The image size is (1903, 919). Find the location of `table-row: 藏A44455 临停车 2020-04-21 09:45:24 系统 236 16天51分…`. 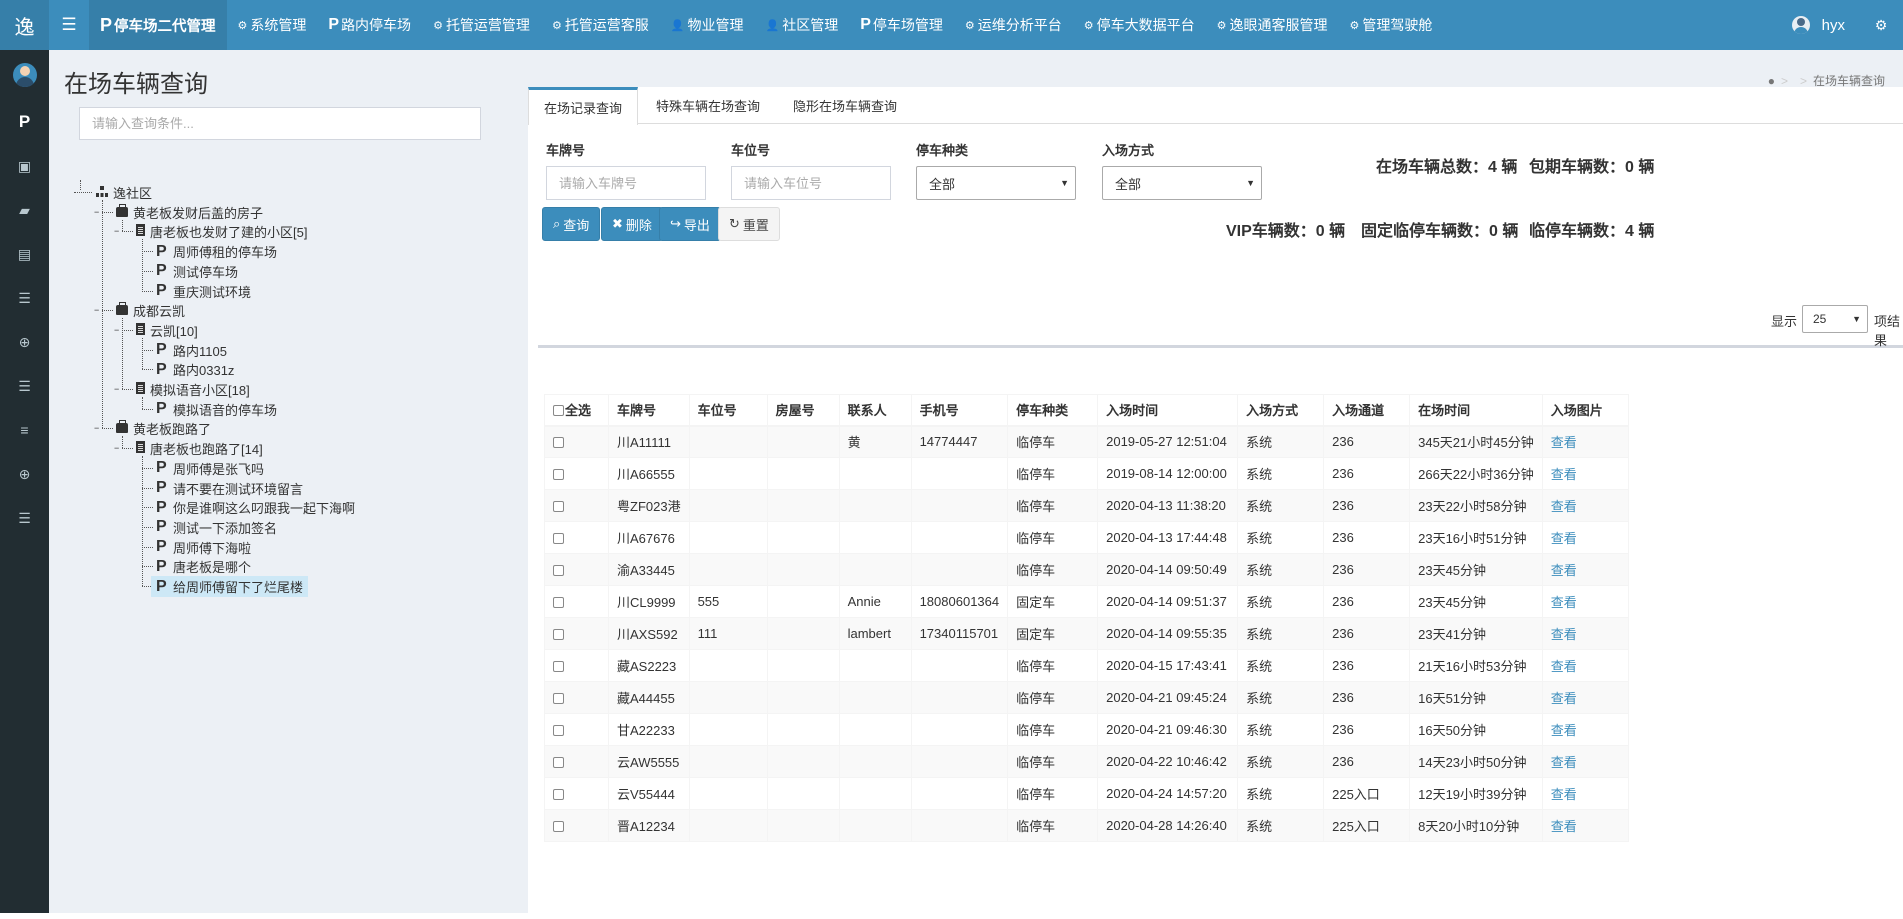

table-row: 藏A44455 临停车 2020-04-21 09:45:24 系统 236 16天51分… is located at coordinates (1086, 697).